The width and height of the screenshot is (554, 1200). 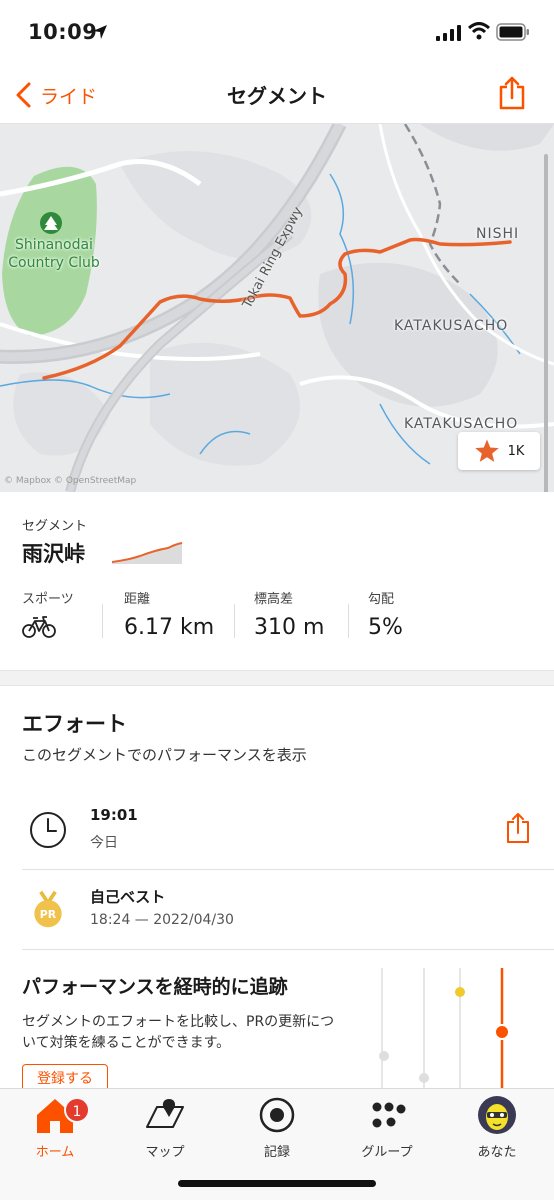 I want to click on promo-description: セグメントのエフォートを比較し、PRの更新について対策を練ることができます。, so click(x=178, y=1032).